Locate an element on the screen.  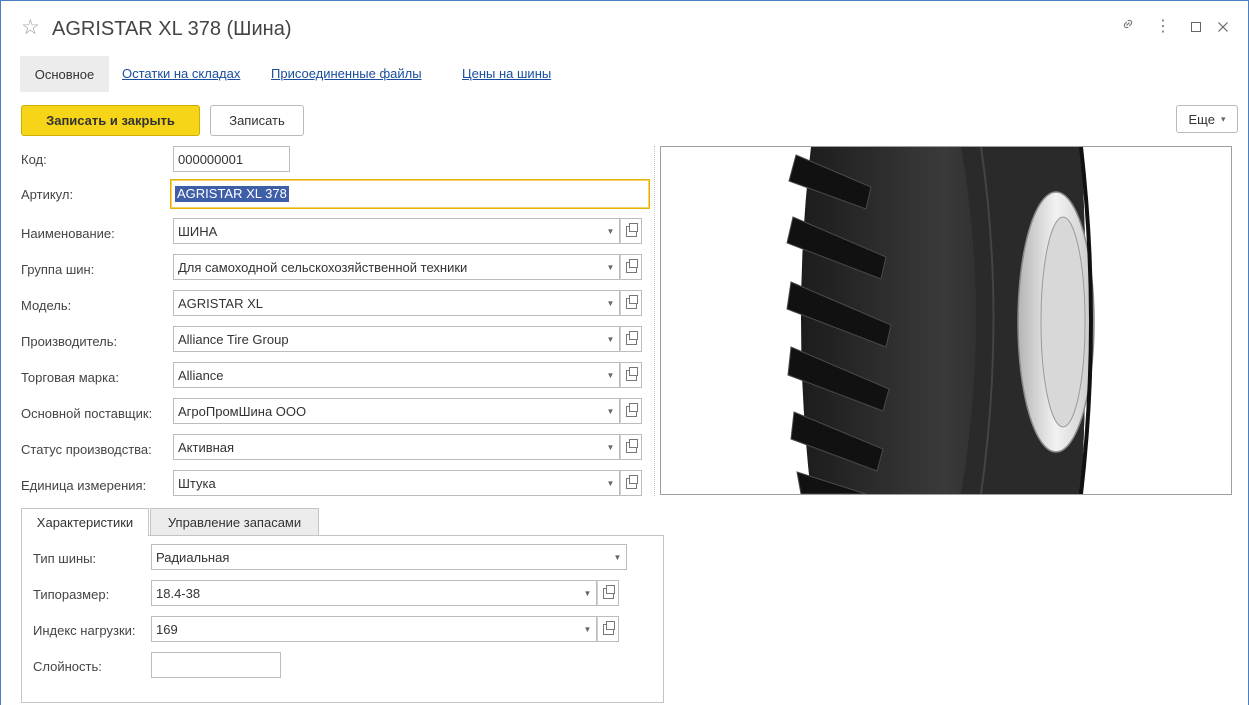
article-field: AGRISTAR XL 378 is located at coordinates (410, 194).